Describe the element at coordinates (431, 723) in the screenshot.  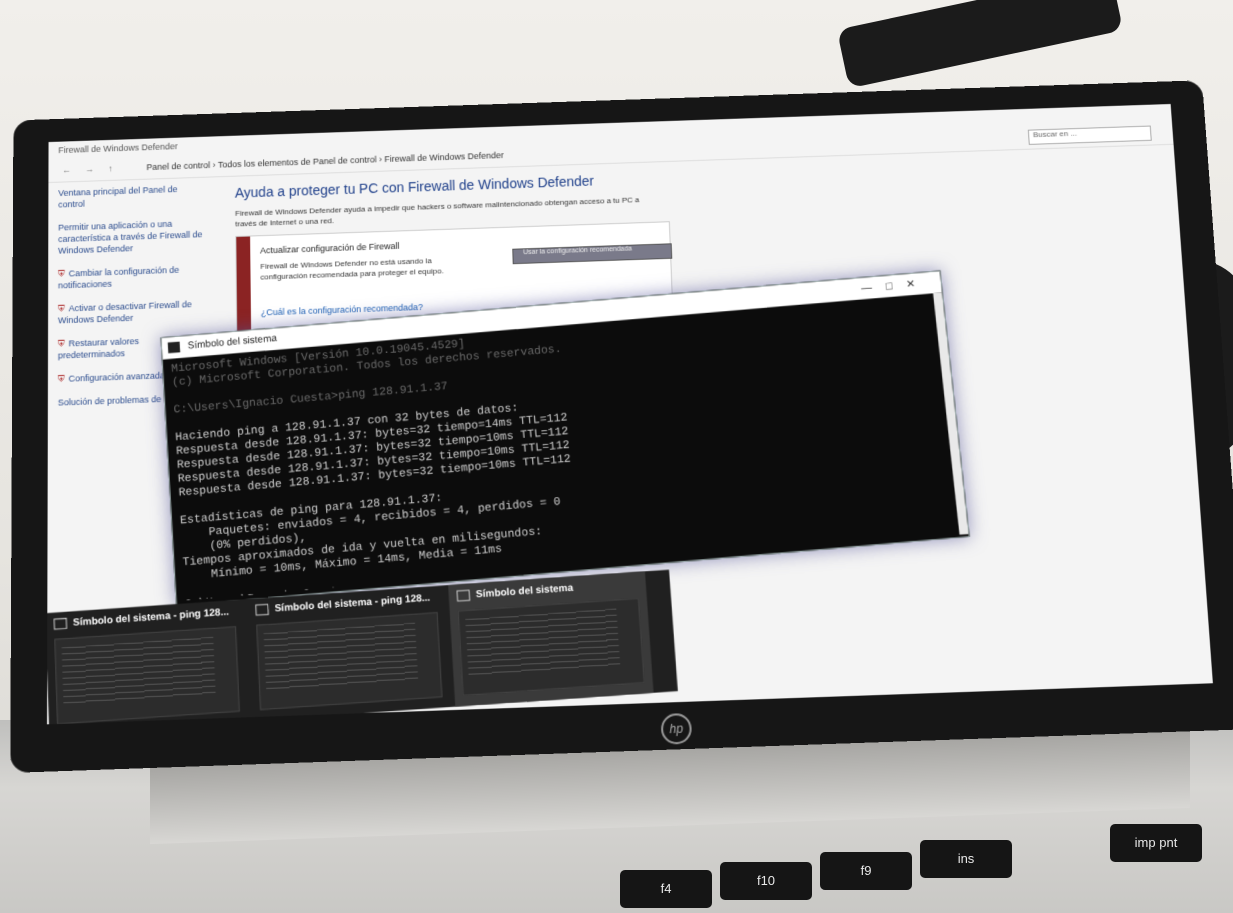
I see `word-icon` at that location.